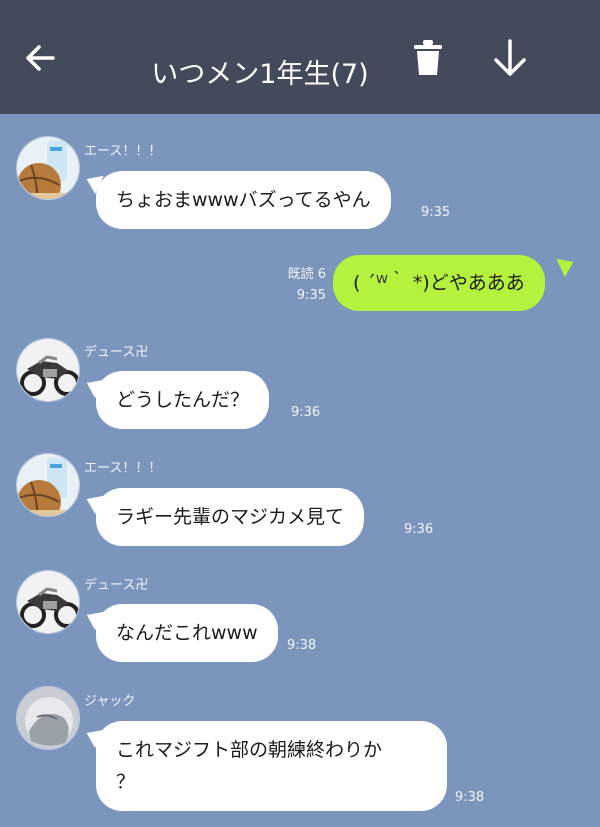 The height and width of the screenshot is (827, 600). What do you see at coordinates (306, 274) in the screenshot?
I see `read-receipt: 既読 6` at bounding box center [306, 274].